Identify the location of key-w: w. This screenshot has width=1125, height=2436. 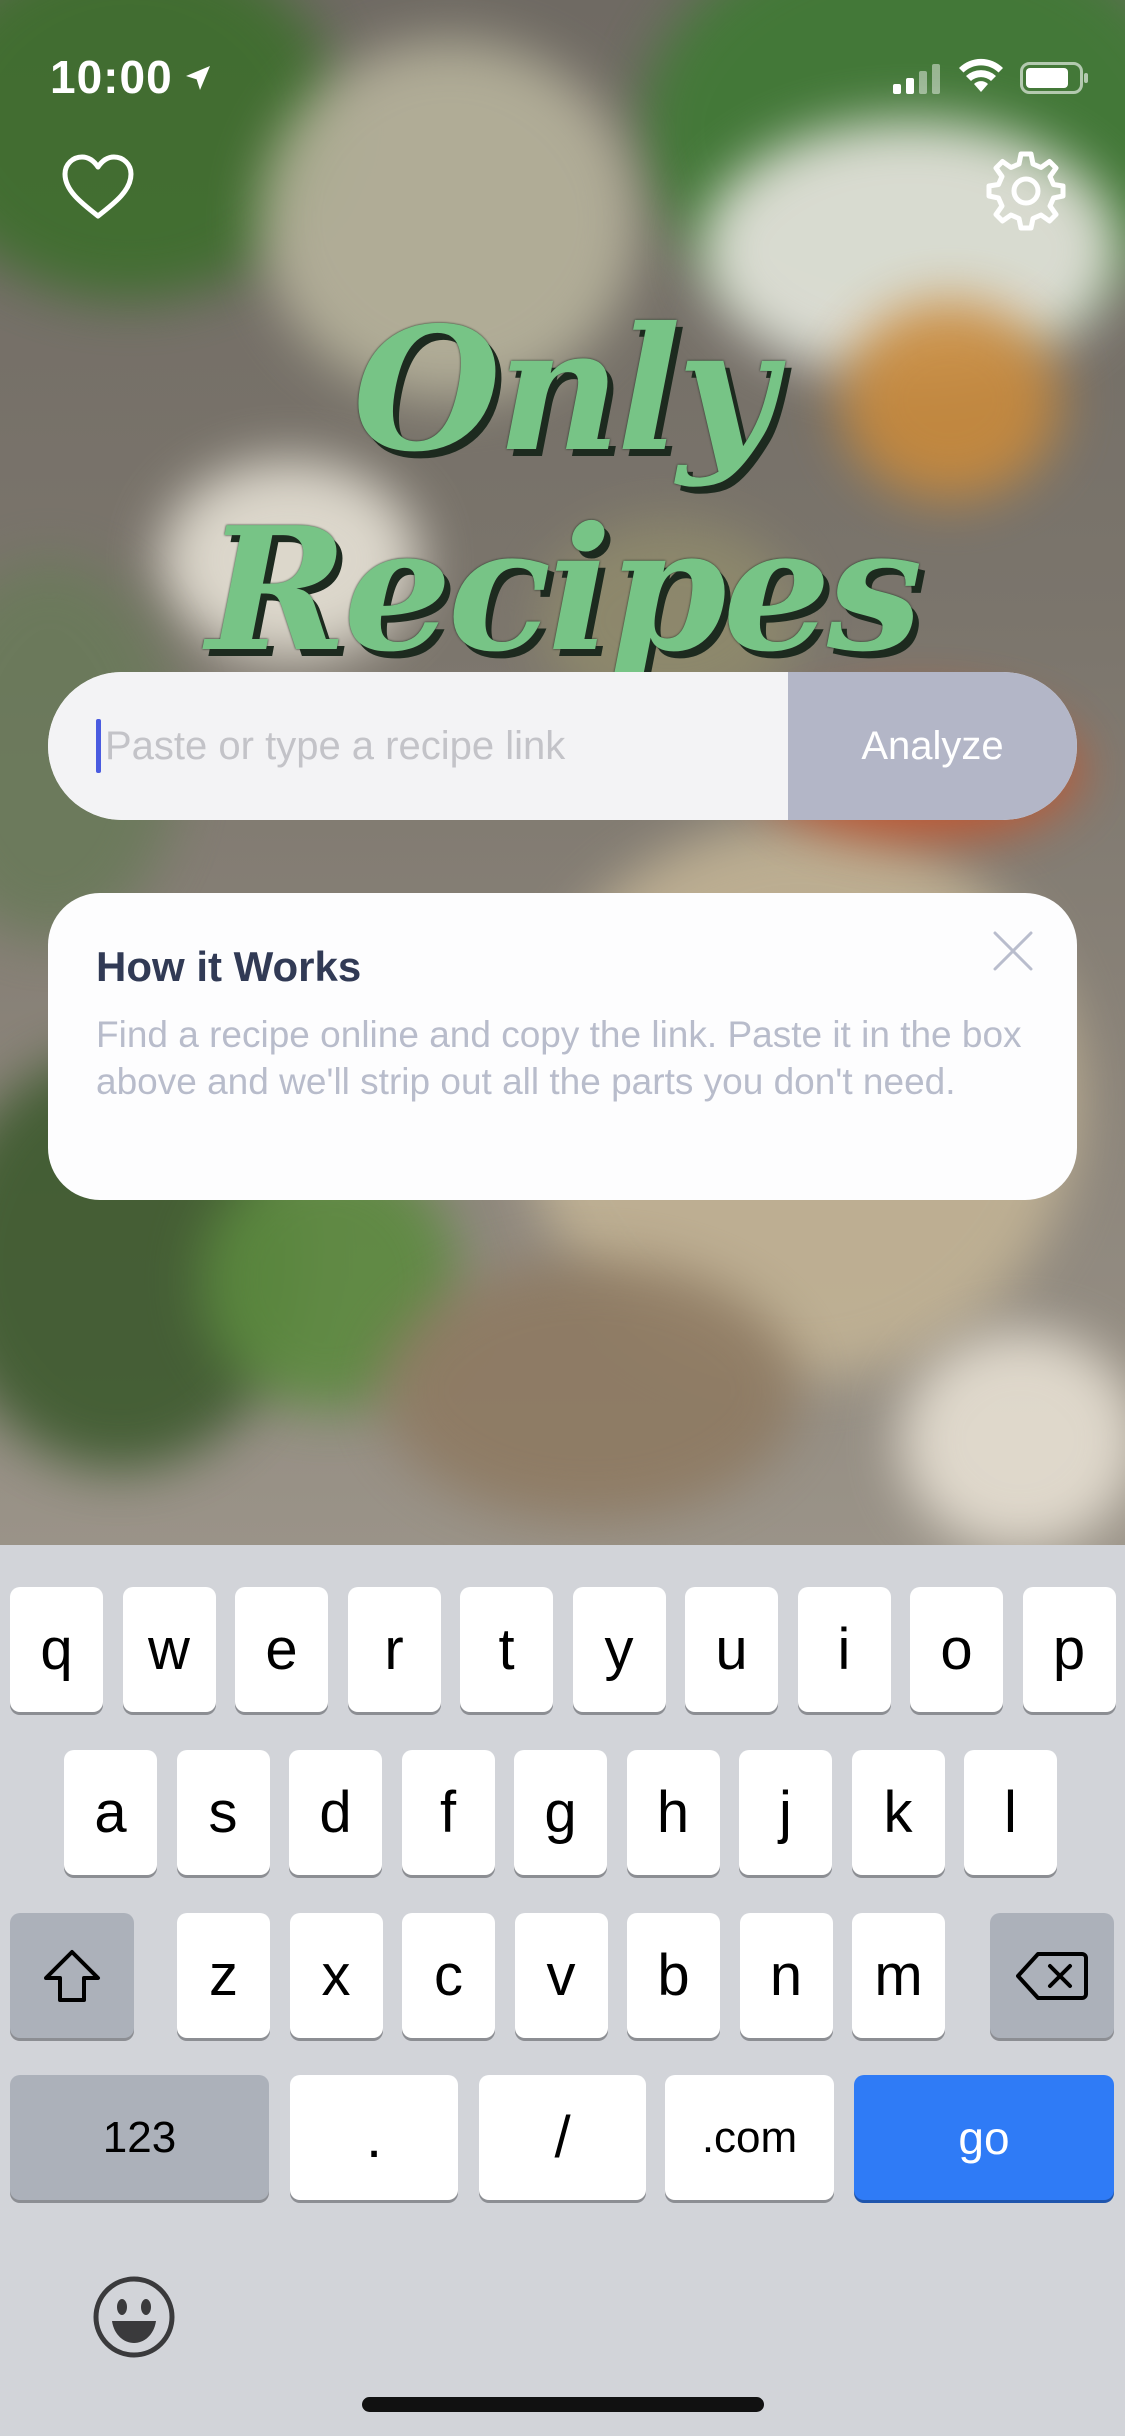
(169, 1649).